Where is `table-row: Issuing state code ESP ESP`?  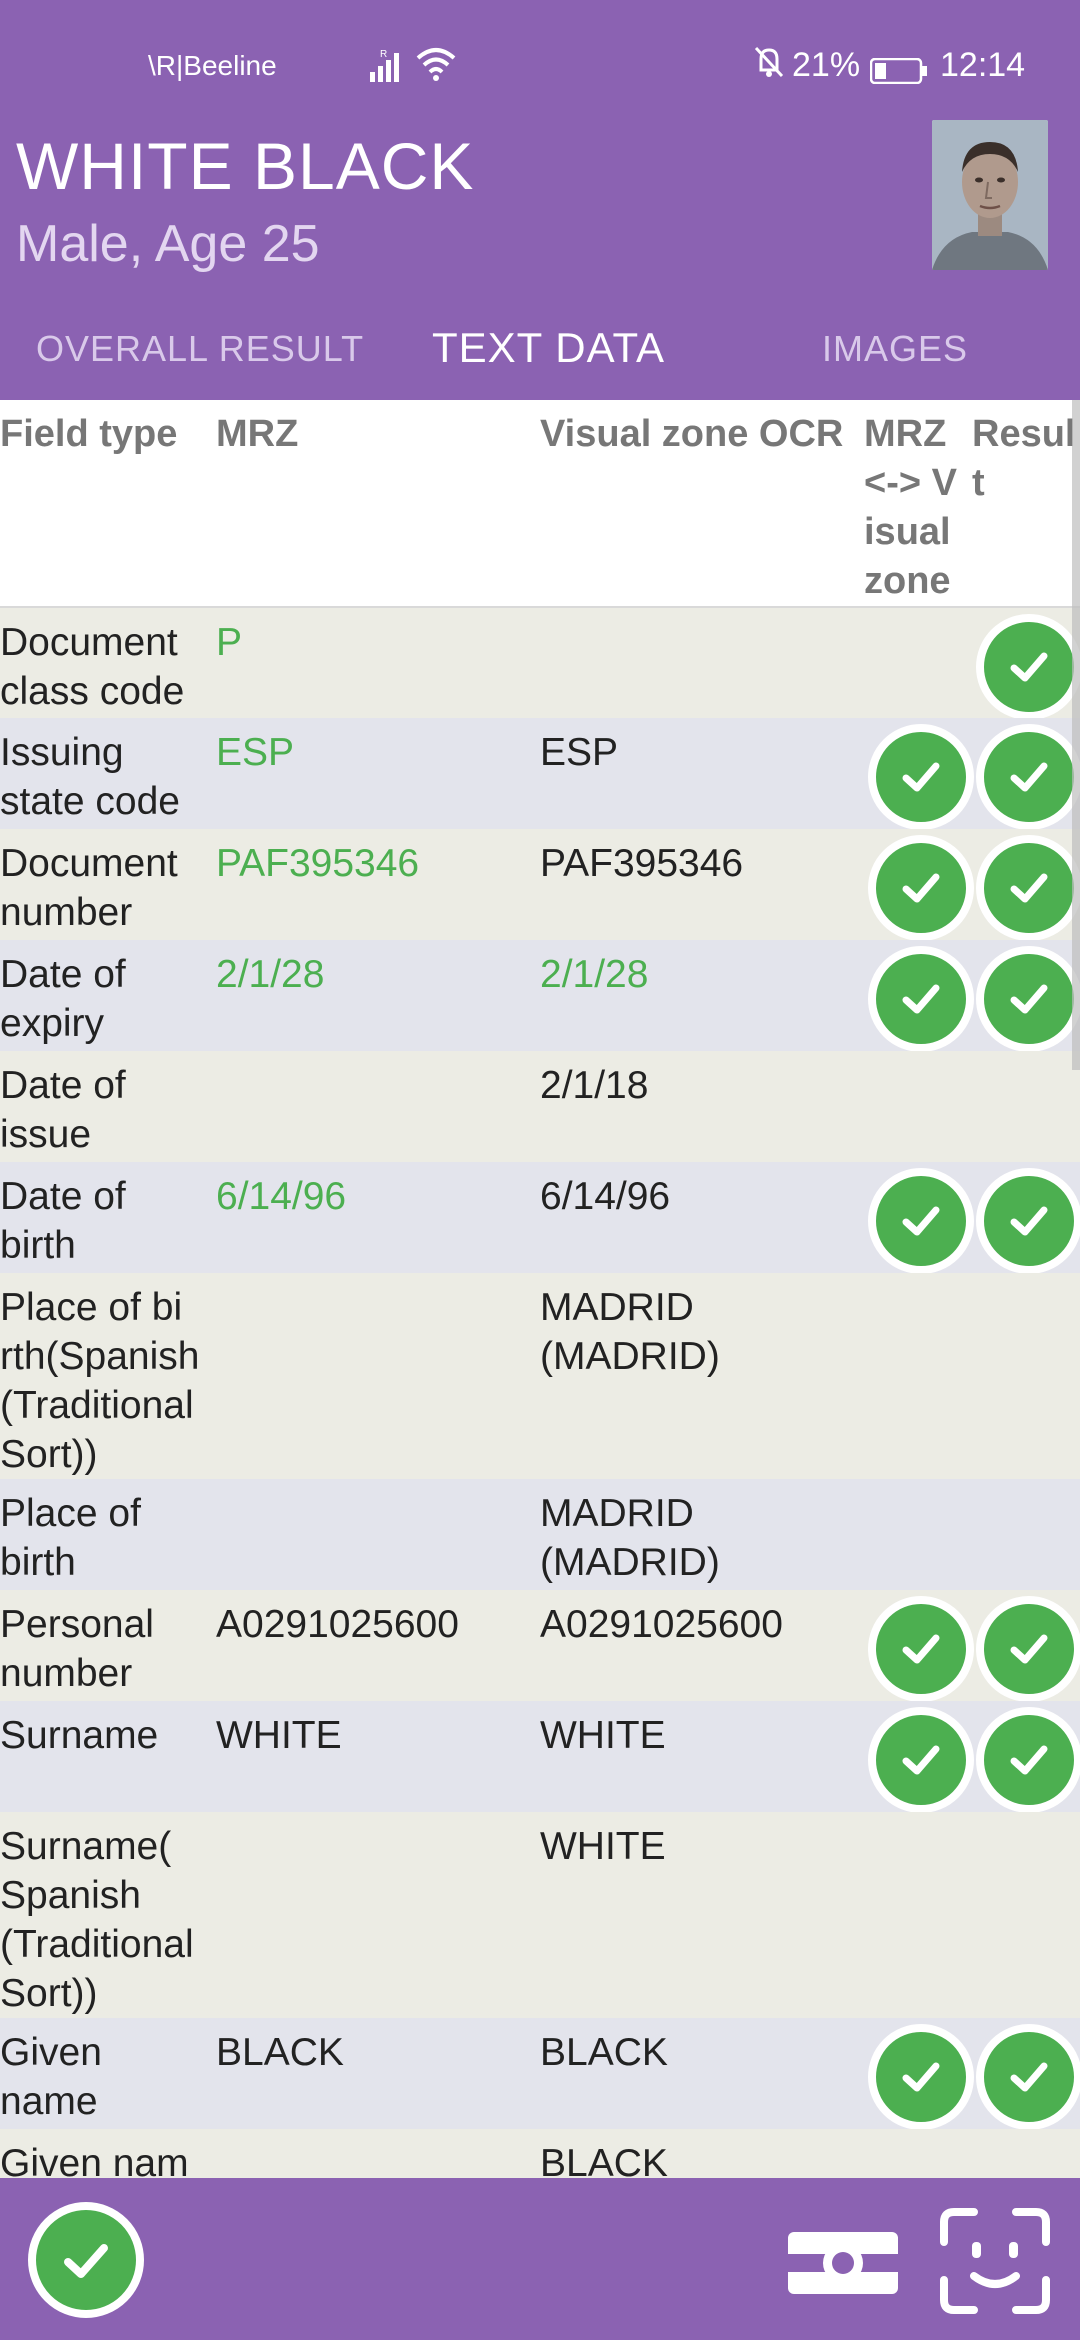
table-row: Issuing state code ESP ESP is located at coordinates (540, 774).